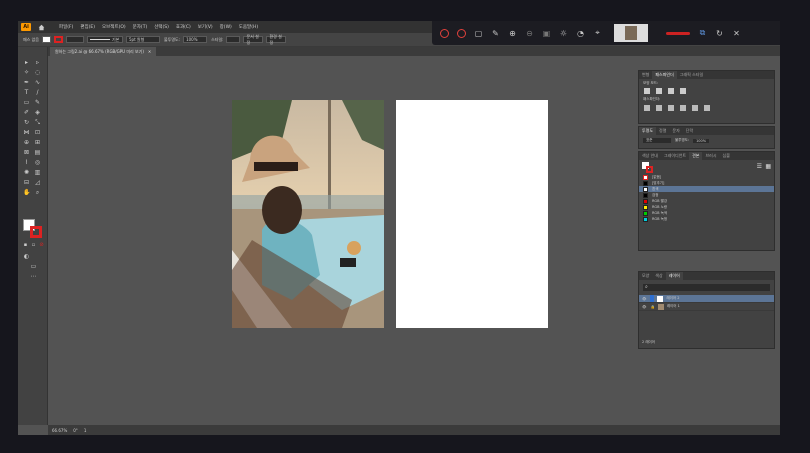 The width and height of the screenshot is (810, 453). What do you see at coordinates (26, 162) in the screenshot?
I see `eyedropper-tool-icon: ⌇` at bounding box center [26, 162].